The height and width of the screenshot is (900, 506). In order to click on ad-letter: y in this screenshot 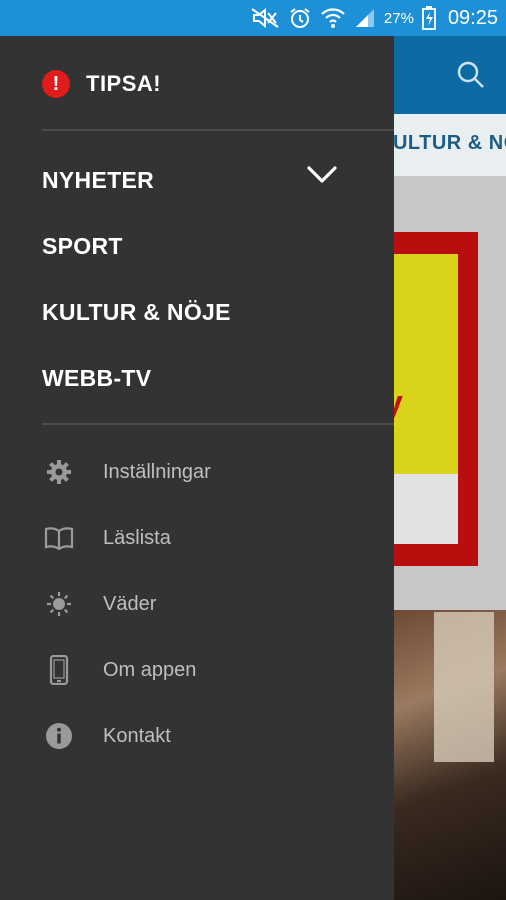, I will do `click(398, 403)`.